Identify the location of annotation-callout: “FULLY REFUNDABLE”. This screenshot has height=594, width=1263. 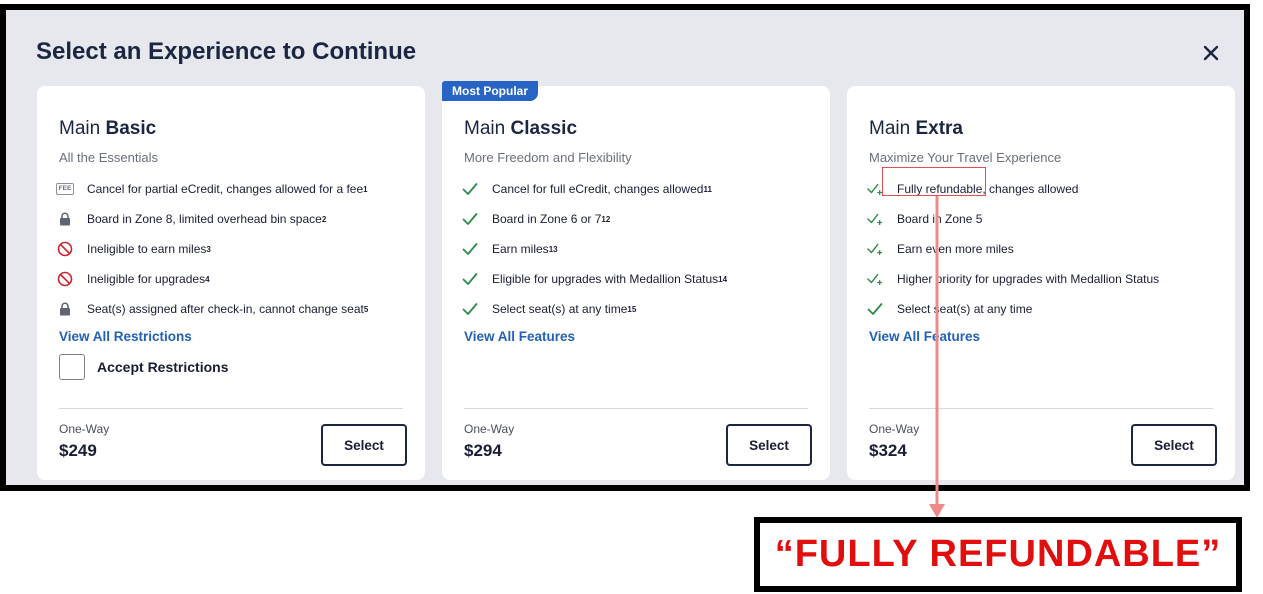
(998, 554).